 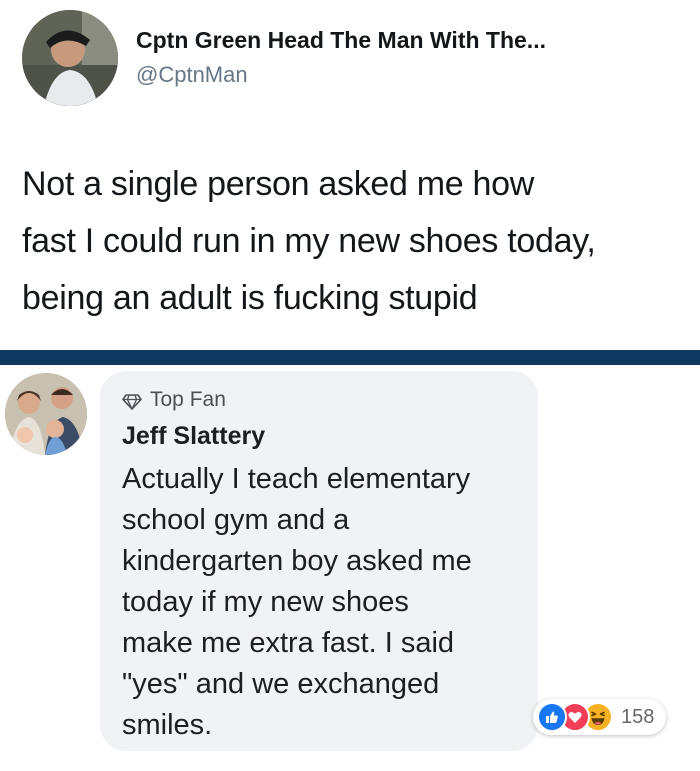 I want to click on top-fan-badge: Top Fan, so click(x=174, y=400).